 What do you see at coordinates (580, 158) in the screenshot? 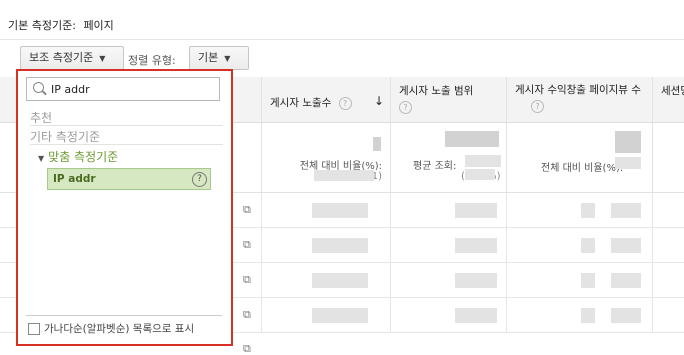
I see `summary-monetized-pageviews: 전체 대비 비율(%):` at bounding box center [580, 158].